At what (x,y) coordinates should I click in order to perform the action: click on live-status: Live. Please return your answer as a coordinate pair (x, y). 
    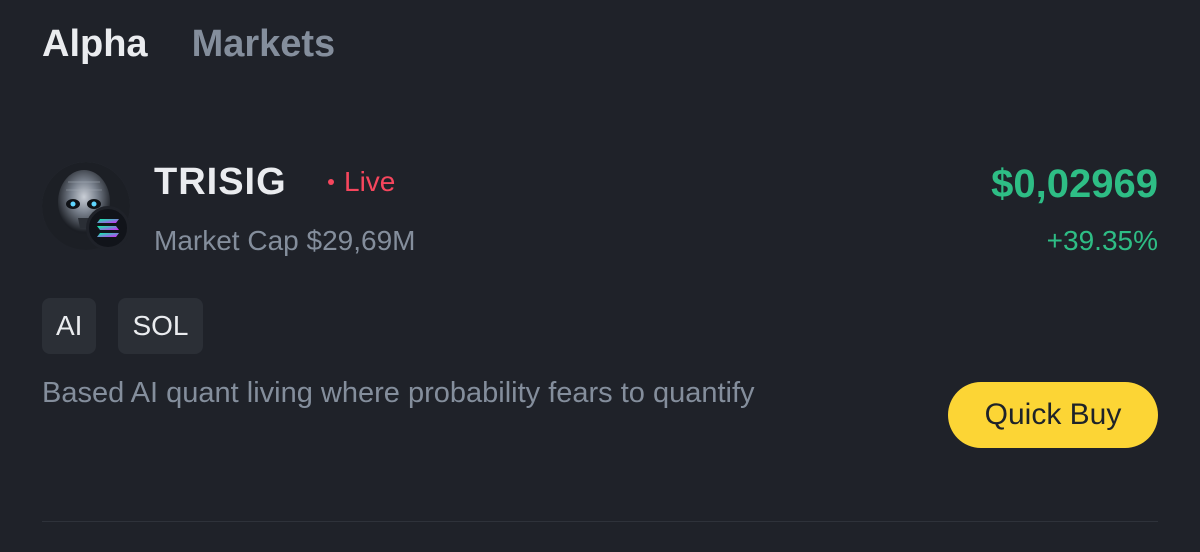
    Looking at the image, I should click on (361, 182).